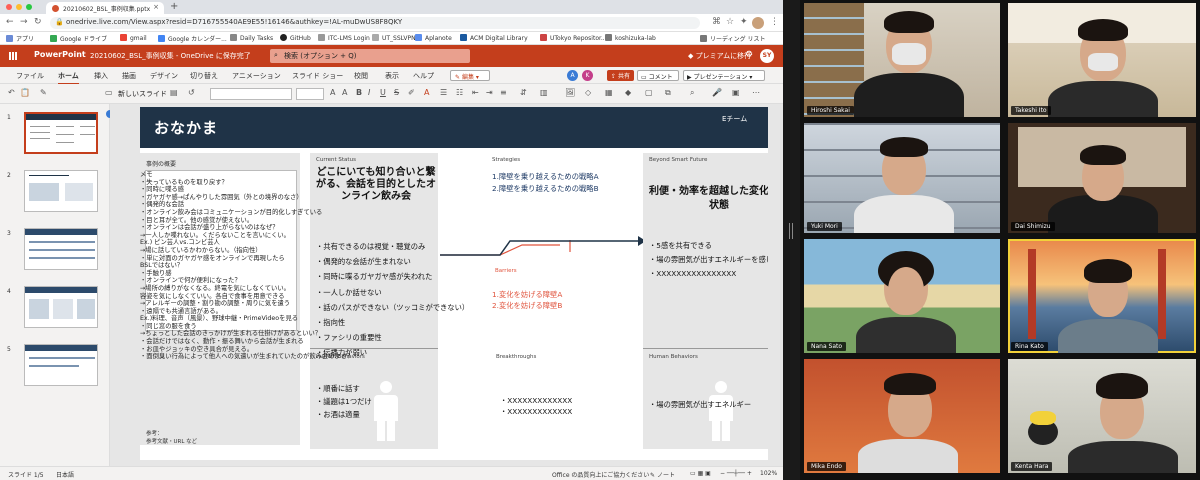 The height and width of the screenshot is (480, 1200). Describe the element at coordinates (630, 38) in the screenshot. I see `bookmark-koshizuka: koshizuka-lab` at that location.